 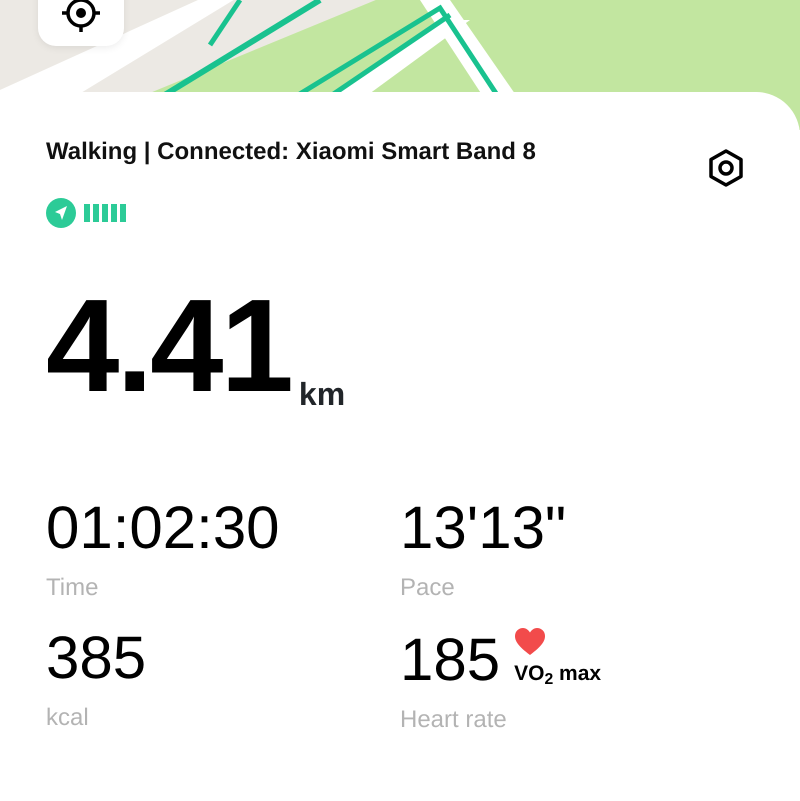 I want to click on distance-value: 4.41, so click(x=168, y=346).